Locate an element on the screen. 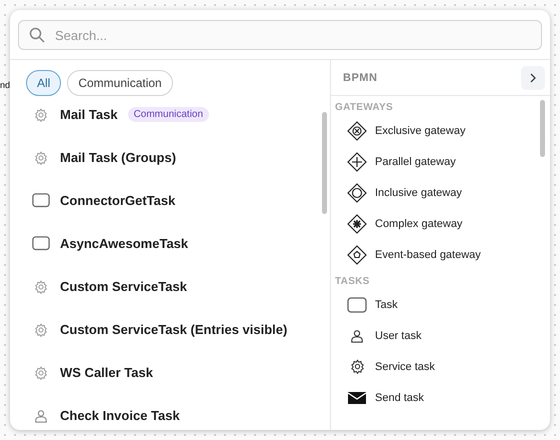 This screenshot has width=560, height=440. template-name: Mail Task (Groups) is located at coordinates (118, 157).